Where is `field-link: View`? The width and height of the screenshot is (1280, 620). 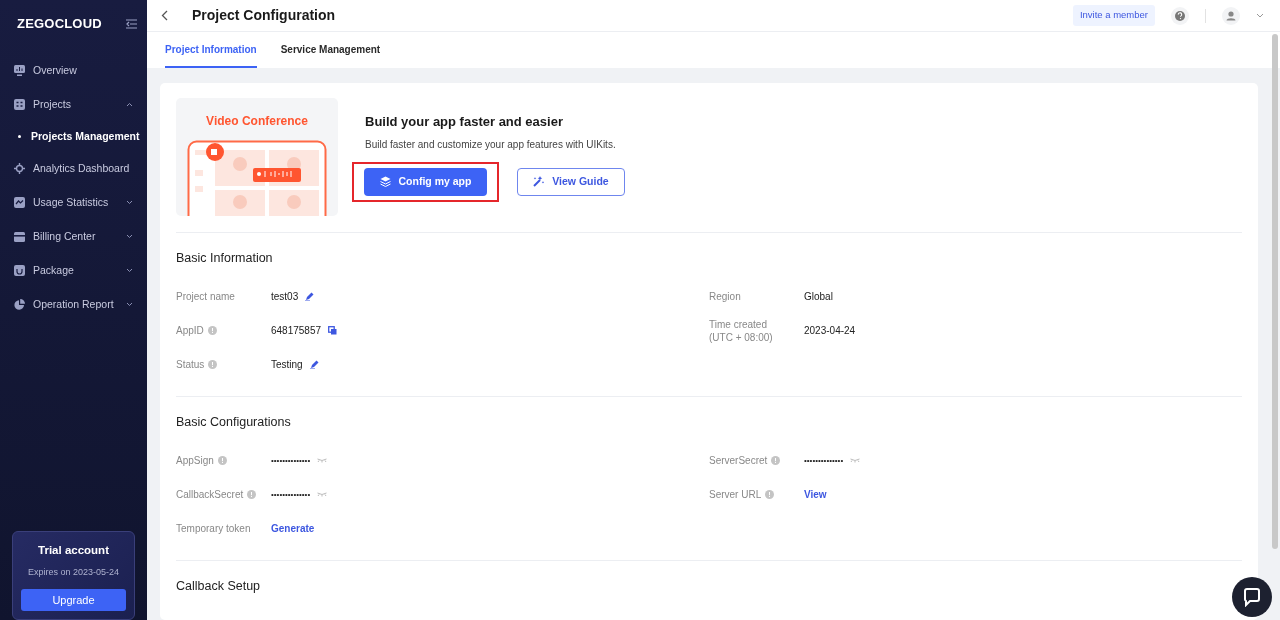
field-link: View is located at coordinates (815, 494).